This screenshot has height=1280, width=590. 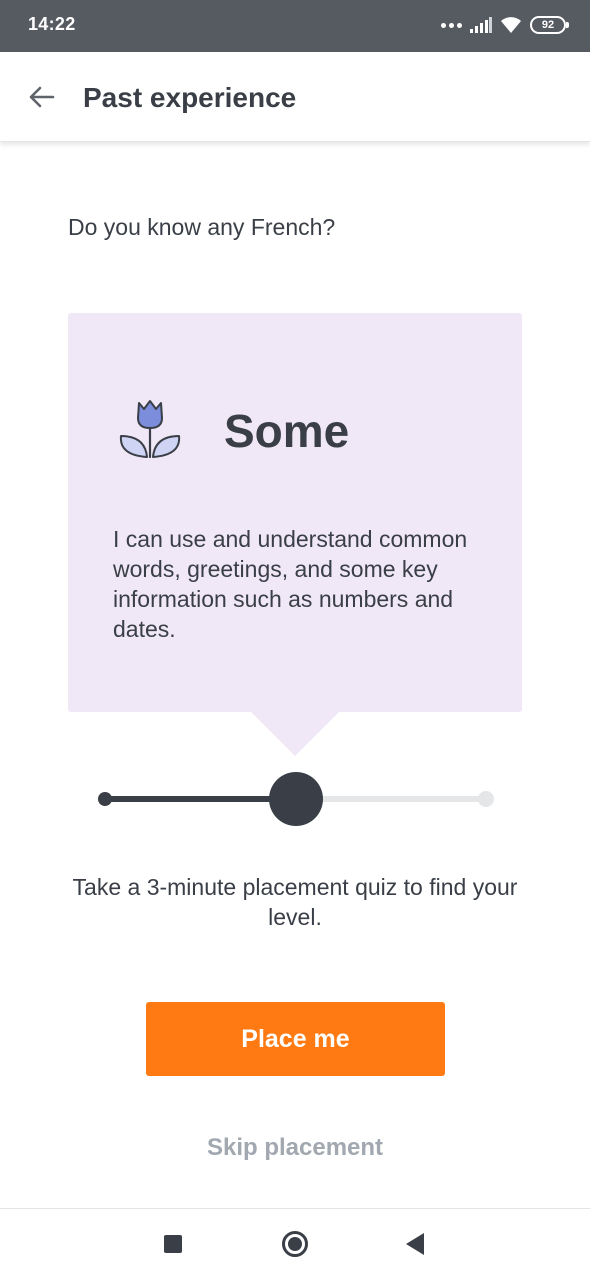 What do you see at coordinates (295, 733) in the screenshot?
I see `card-pointer` at bounding box center [295, 733].